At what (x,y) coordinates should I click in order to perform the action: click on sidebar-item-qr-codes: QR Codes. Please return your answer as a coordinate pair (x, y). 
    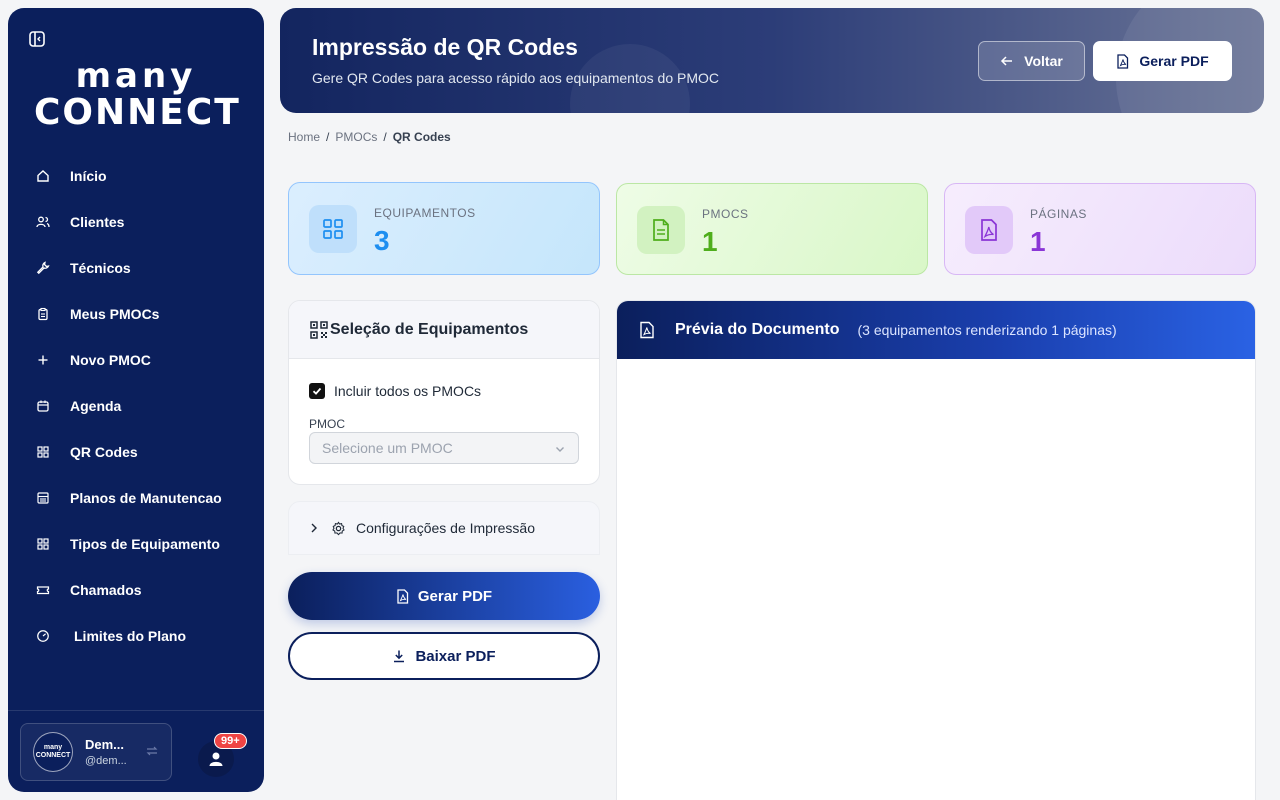
    Looking at the image, I should click on (136, 452).